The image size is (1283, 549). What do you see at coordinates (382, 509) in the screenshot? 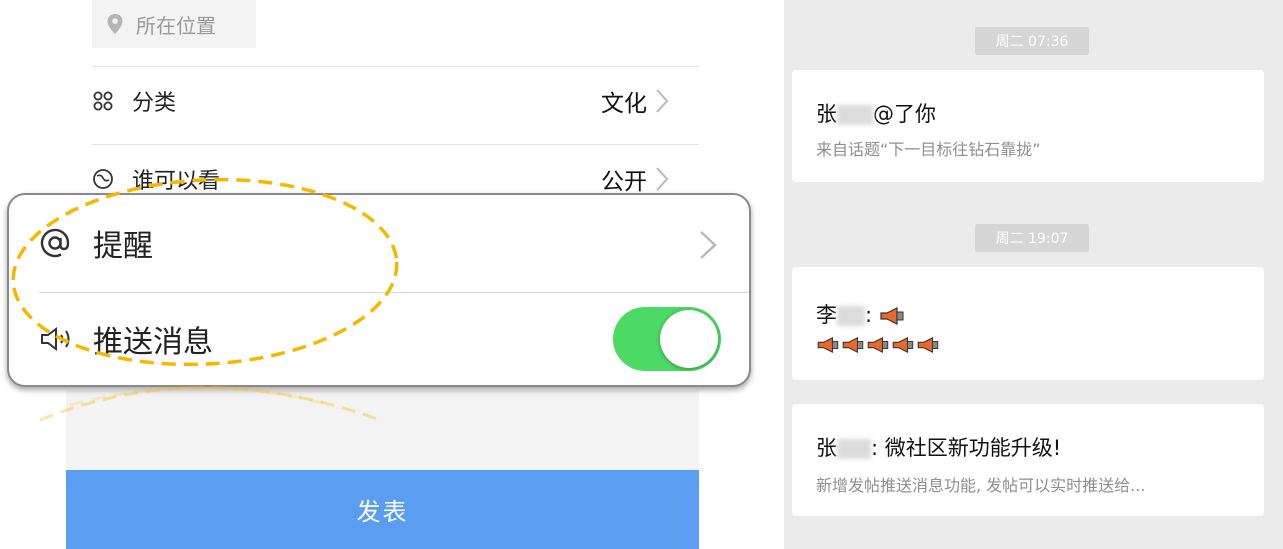
I see `submit-button: 发表` at bounding box center [382, 509].